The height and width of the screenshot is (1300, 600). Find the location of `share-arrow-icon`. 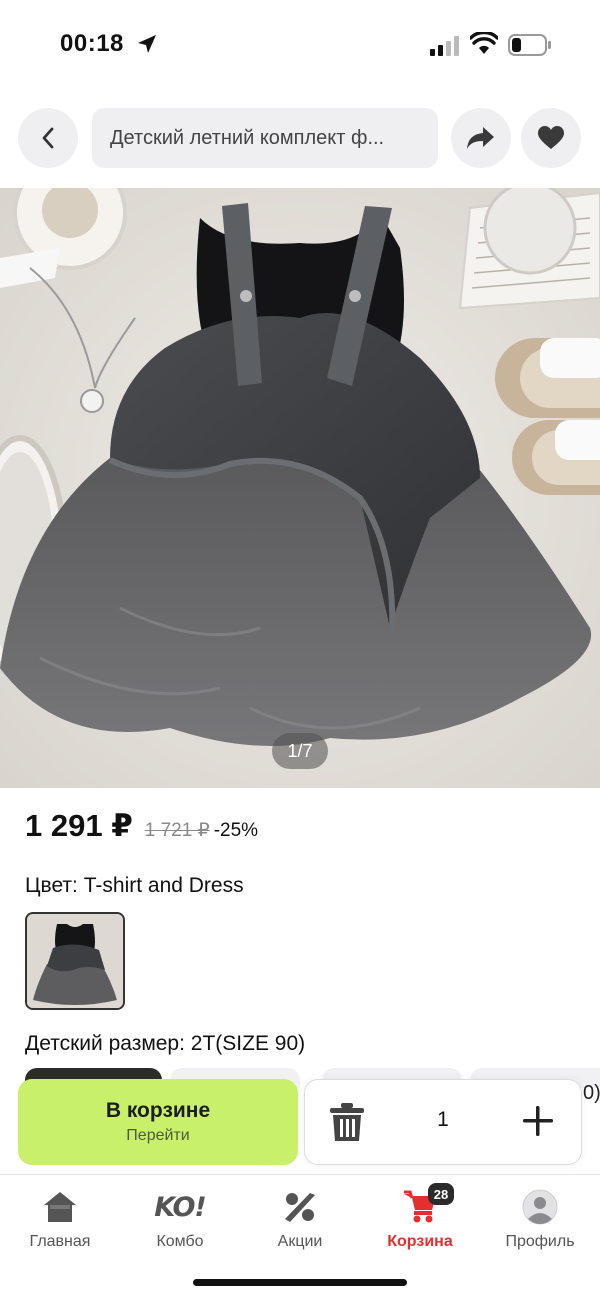

share-arrow-icon is located at coordinates (480, 138).